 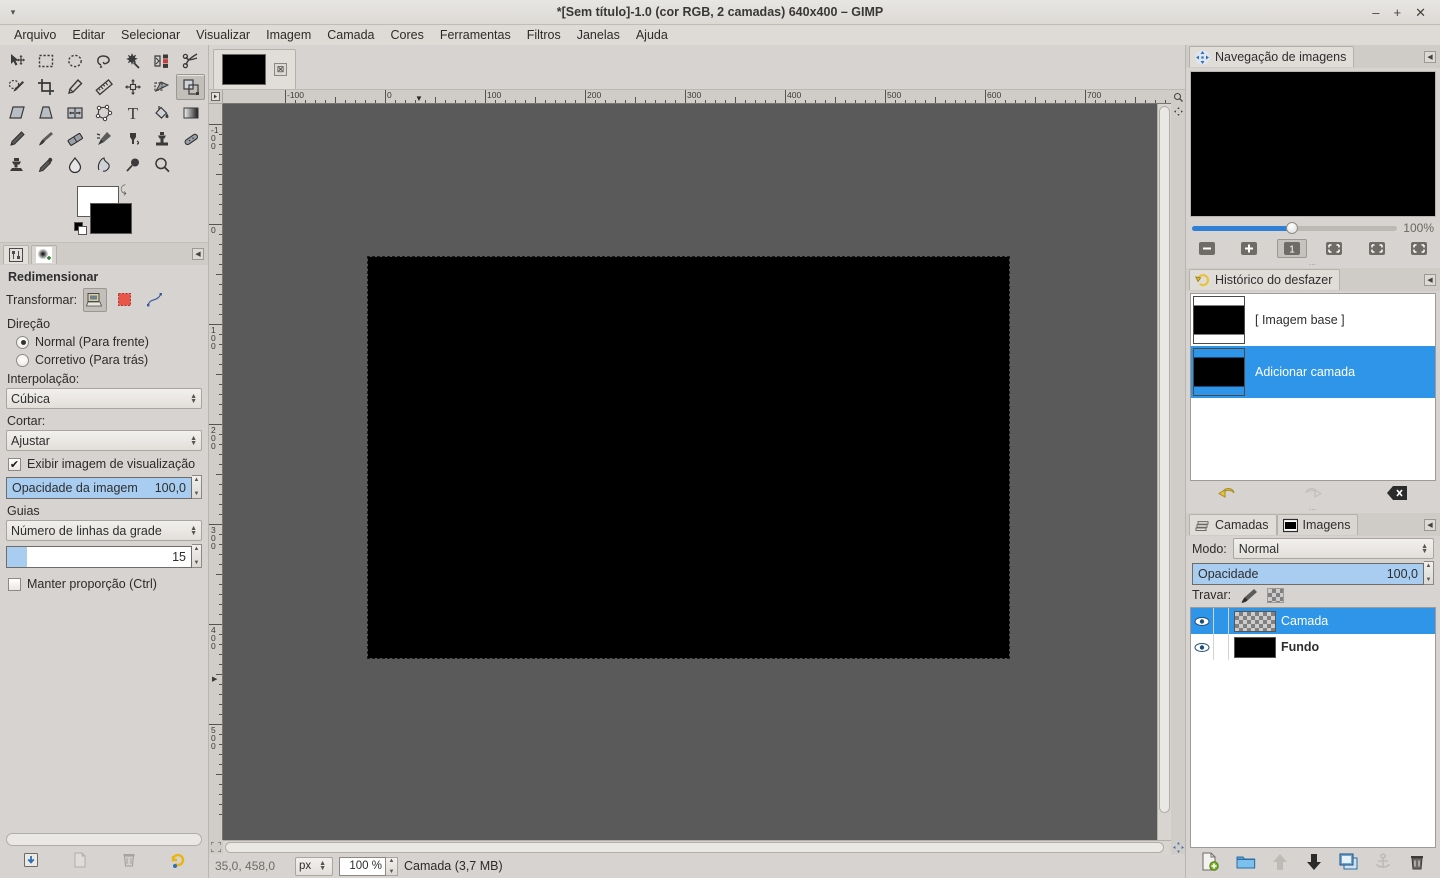 What do you see at coordinates (16, 139) in the screenshot?
I see `pencil-tool` at bounding box center [16, 139].